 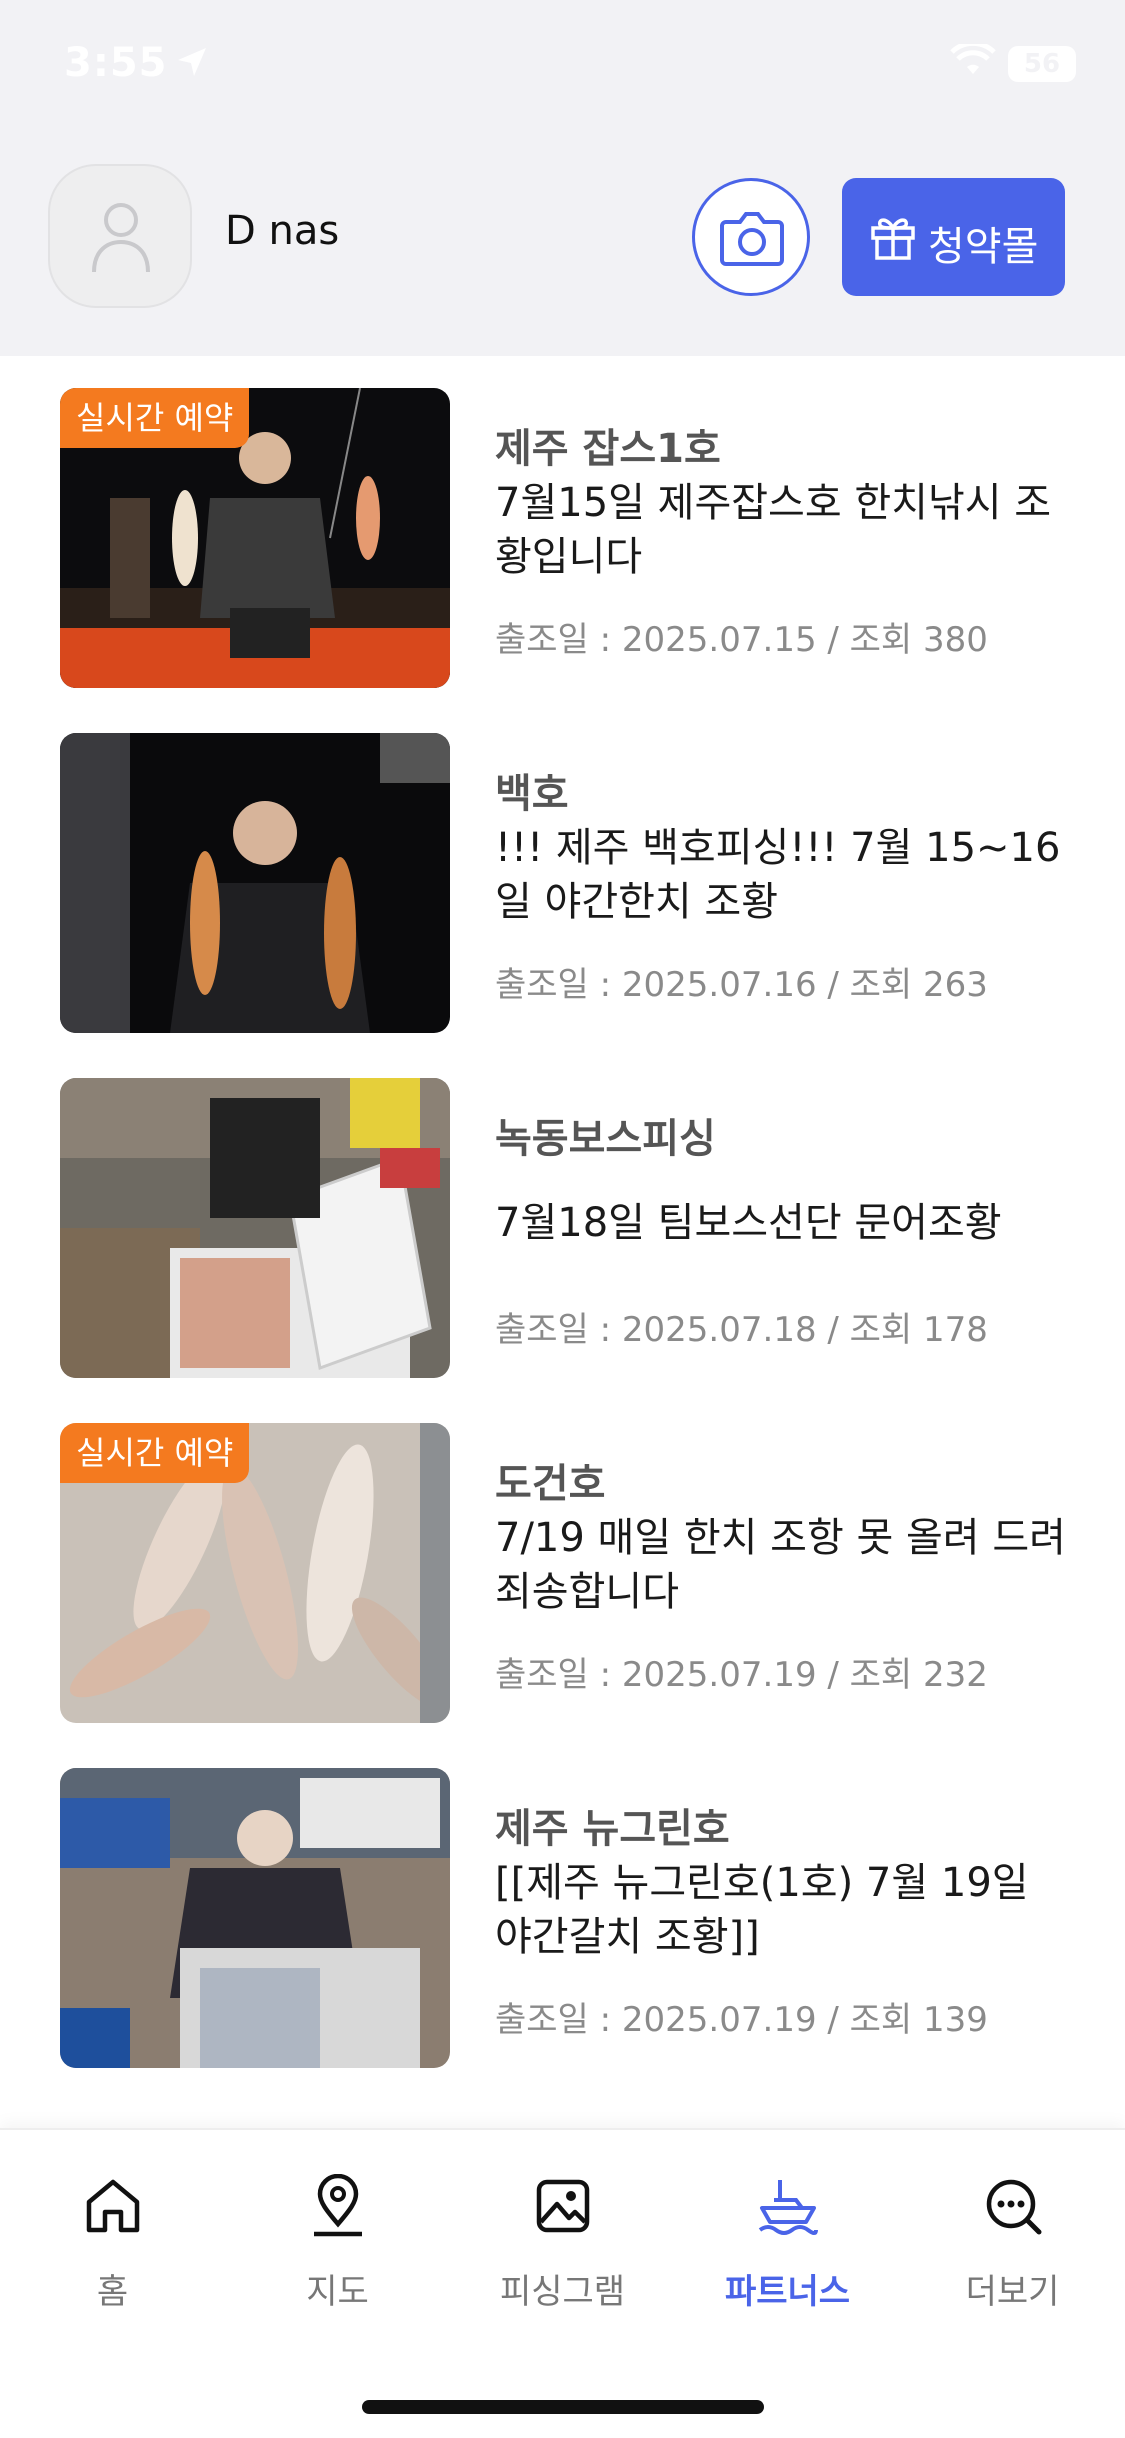 What do you see at coordinates (983, 247) in the screenshot?
I see `shop-label: 청약몰` at bounding box center [983, 247].